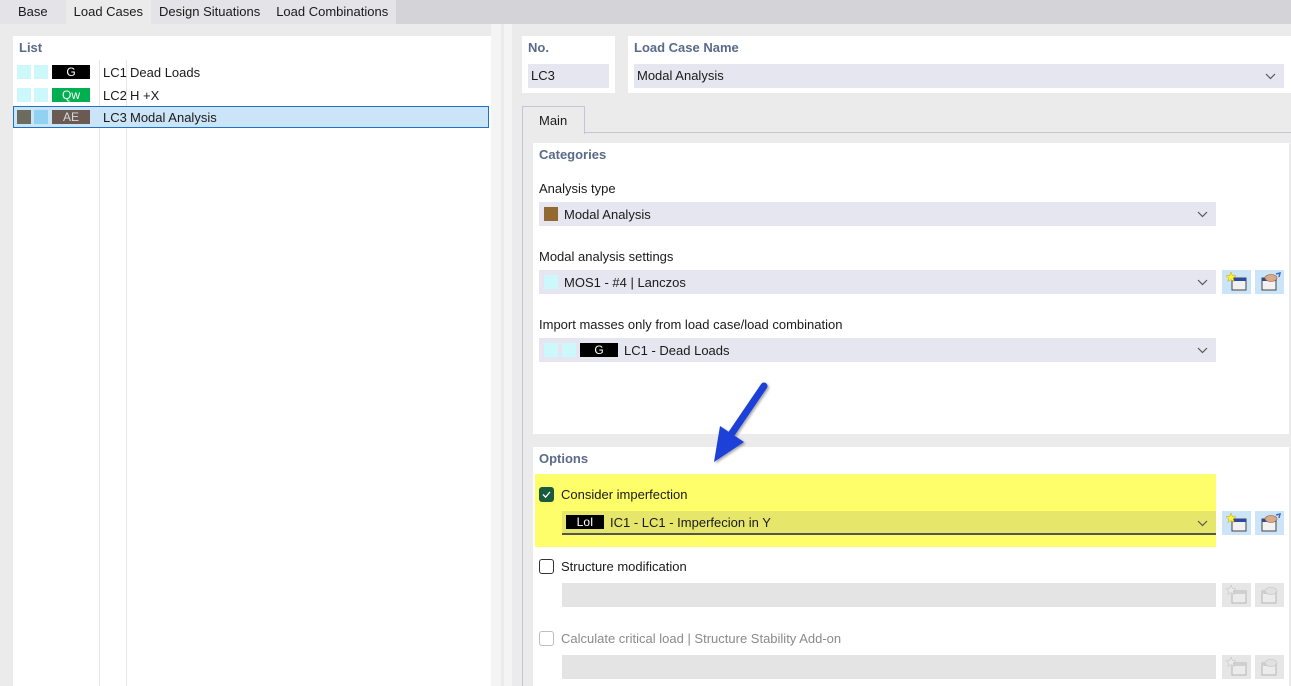 The image size is (1291, 686). I want to click on row-name: Dead Loads, so click(165, 72).